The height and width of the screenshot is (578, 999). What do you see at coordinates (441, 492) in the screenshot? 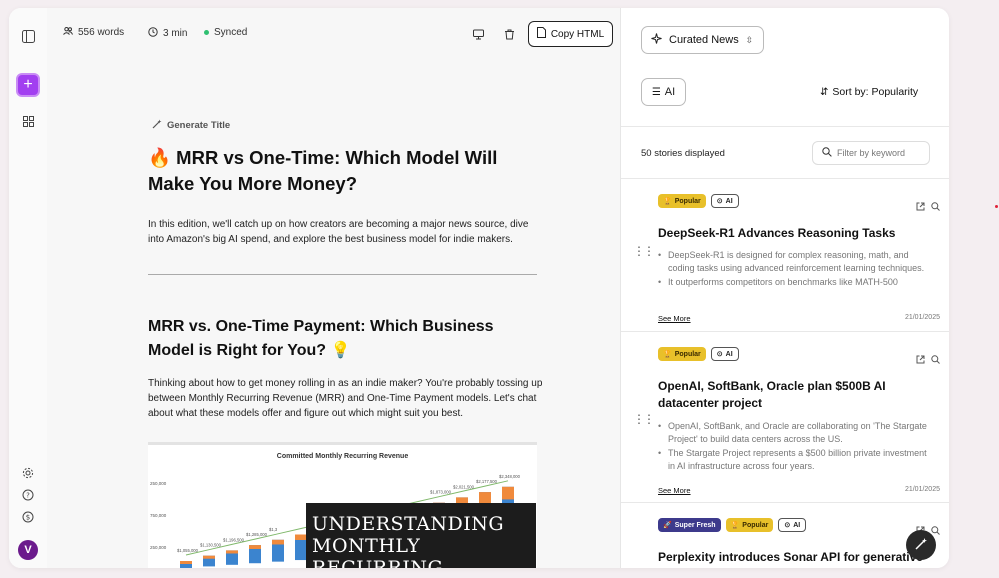
I see `data-point-label: $1,873,000` at bounding box center [441, 492].